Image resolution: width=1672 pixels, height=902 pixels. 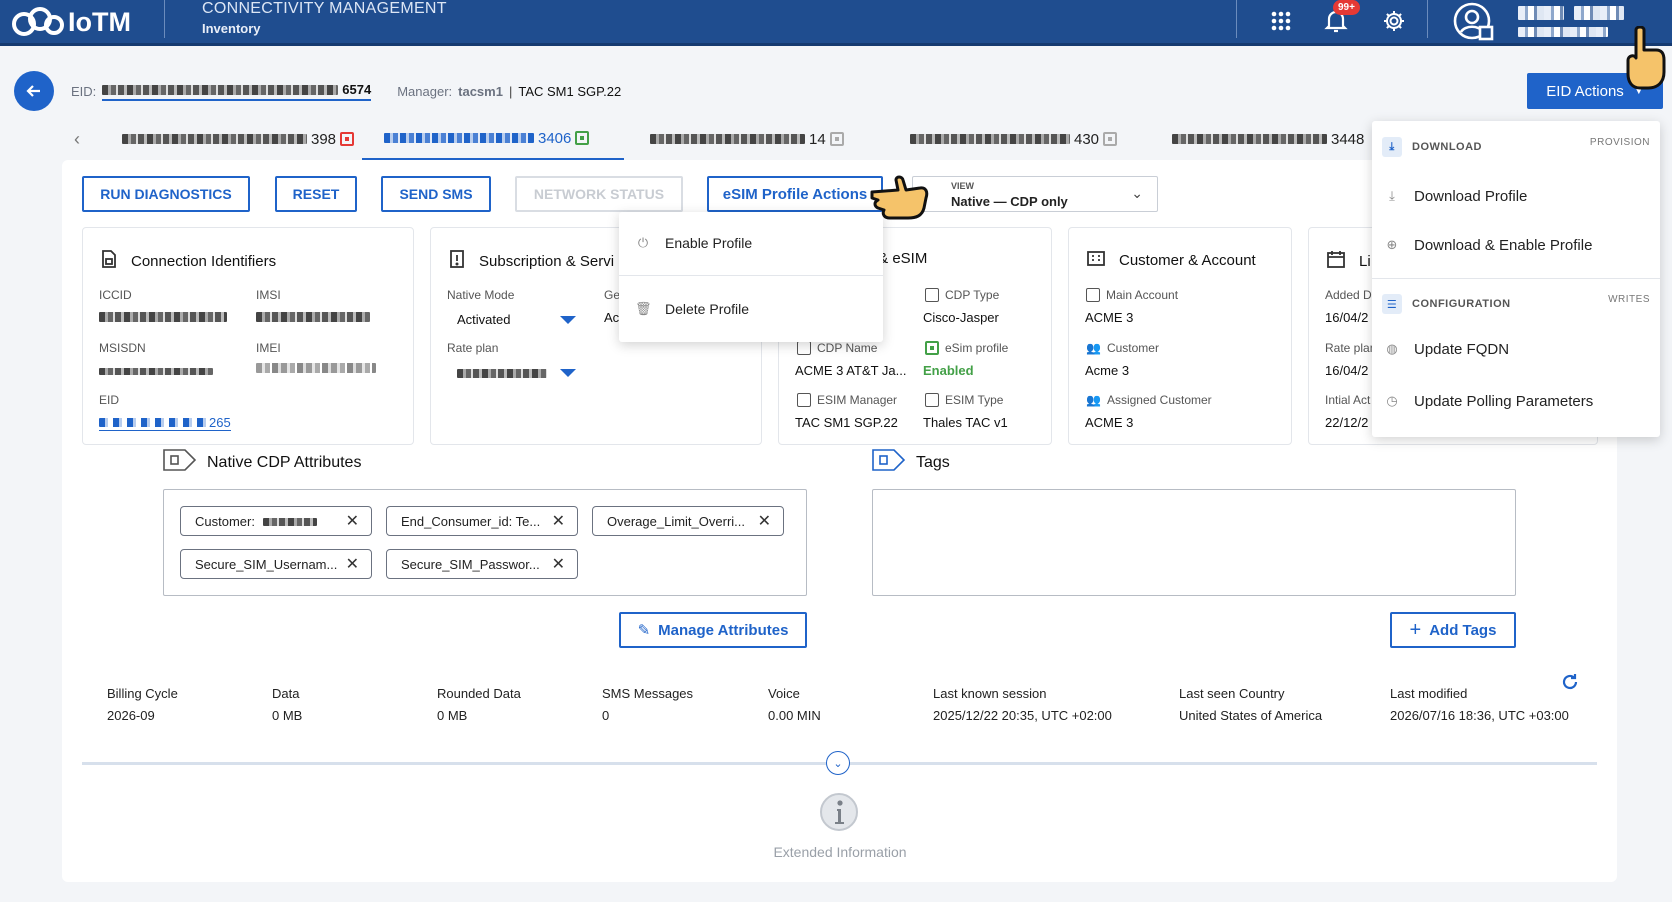 What do you see at coordinates (1232, 693) in the screenshot?
I see `stat-label: Last seen Country` at bounding box center [1232, 693].